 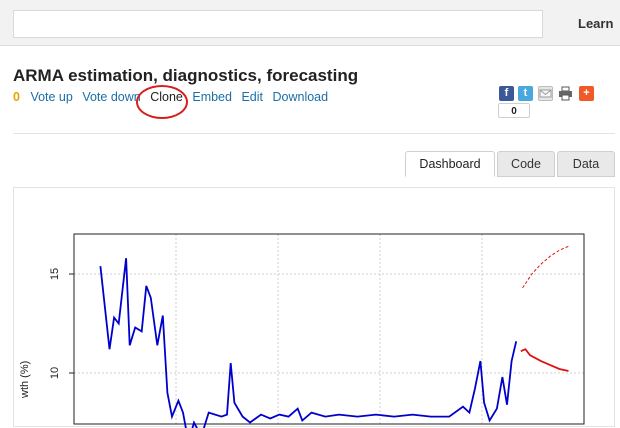 What do you see at coordinates (252, 97) in the screenshot?
I see `edit-link: Edit` at bounding box center [252, 97].